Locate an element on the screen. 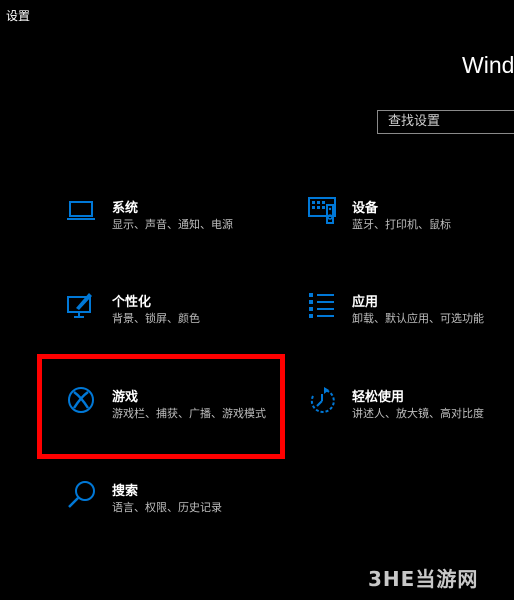 The height and width of the screenshot is (600, 514). tile-search-label: 搜索 is located at coordinates (125, 491).